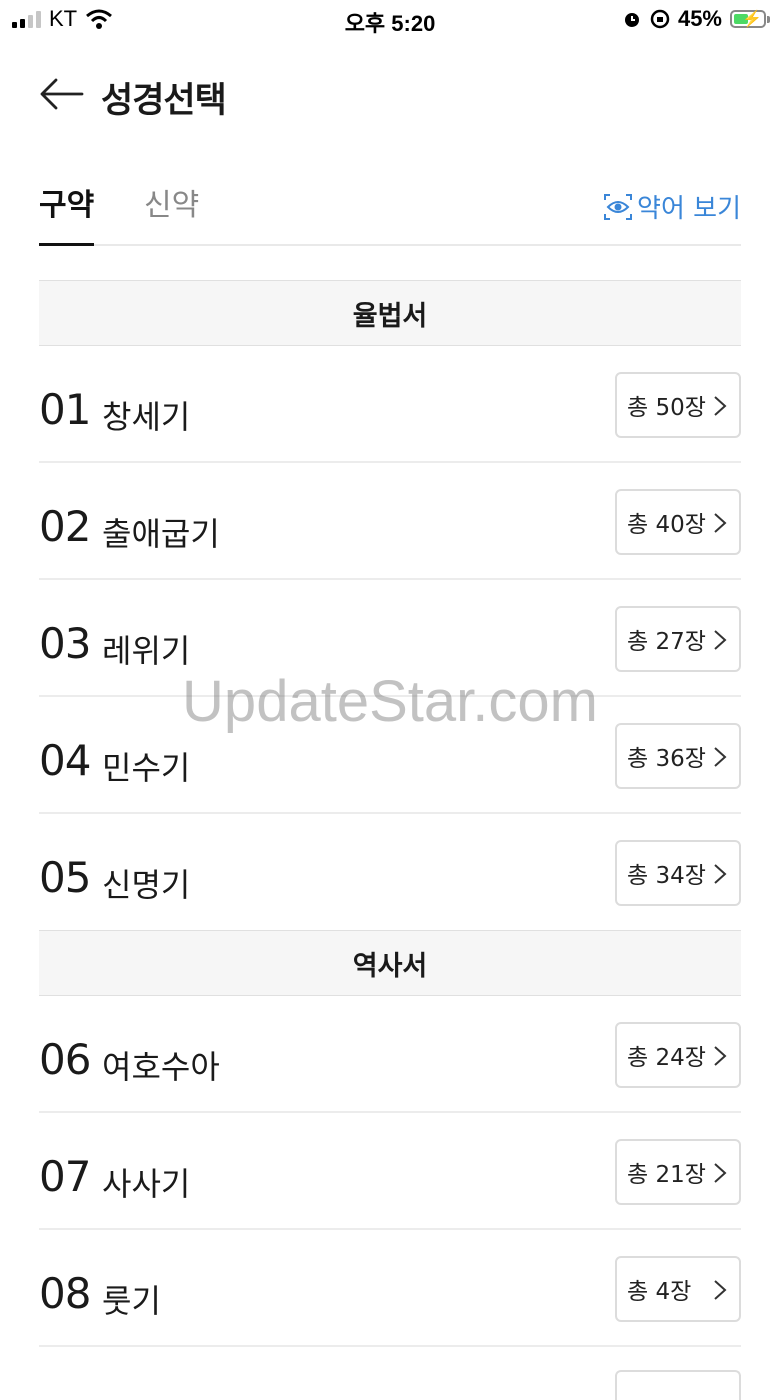  Describe the element at coordinates (146, 417) in the screenshot. I see `book-name: 창세기` at that location.